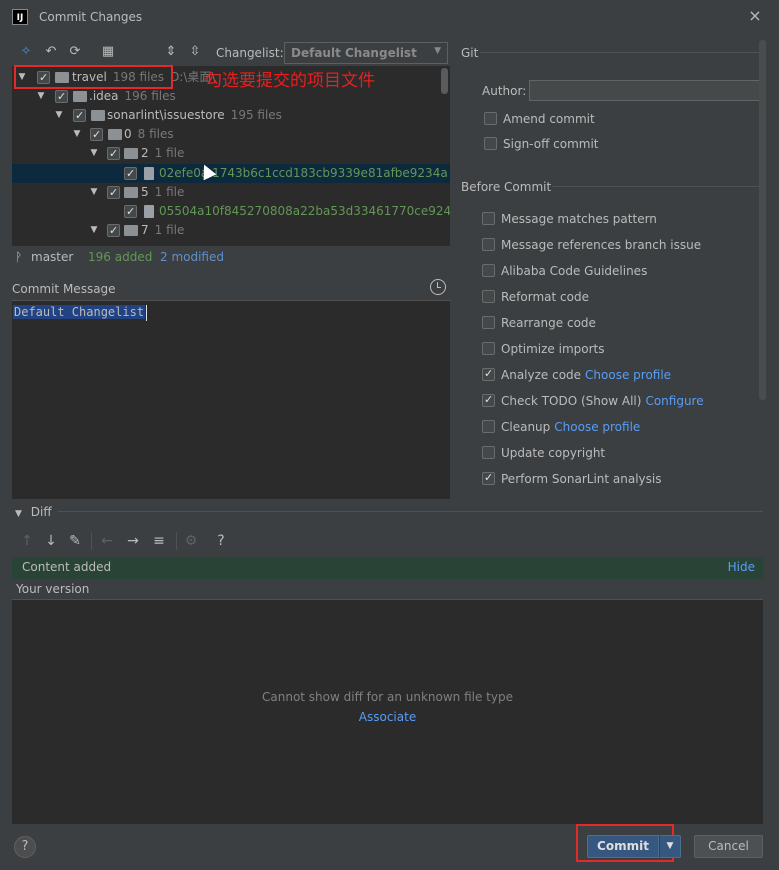  What do you see at coordinates (728, 846) in the screenshot?
I see `cancel-button: Cancel` at bounding box center [728, 846].